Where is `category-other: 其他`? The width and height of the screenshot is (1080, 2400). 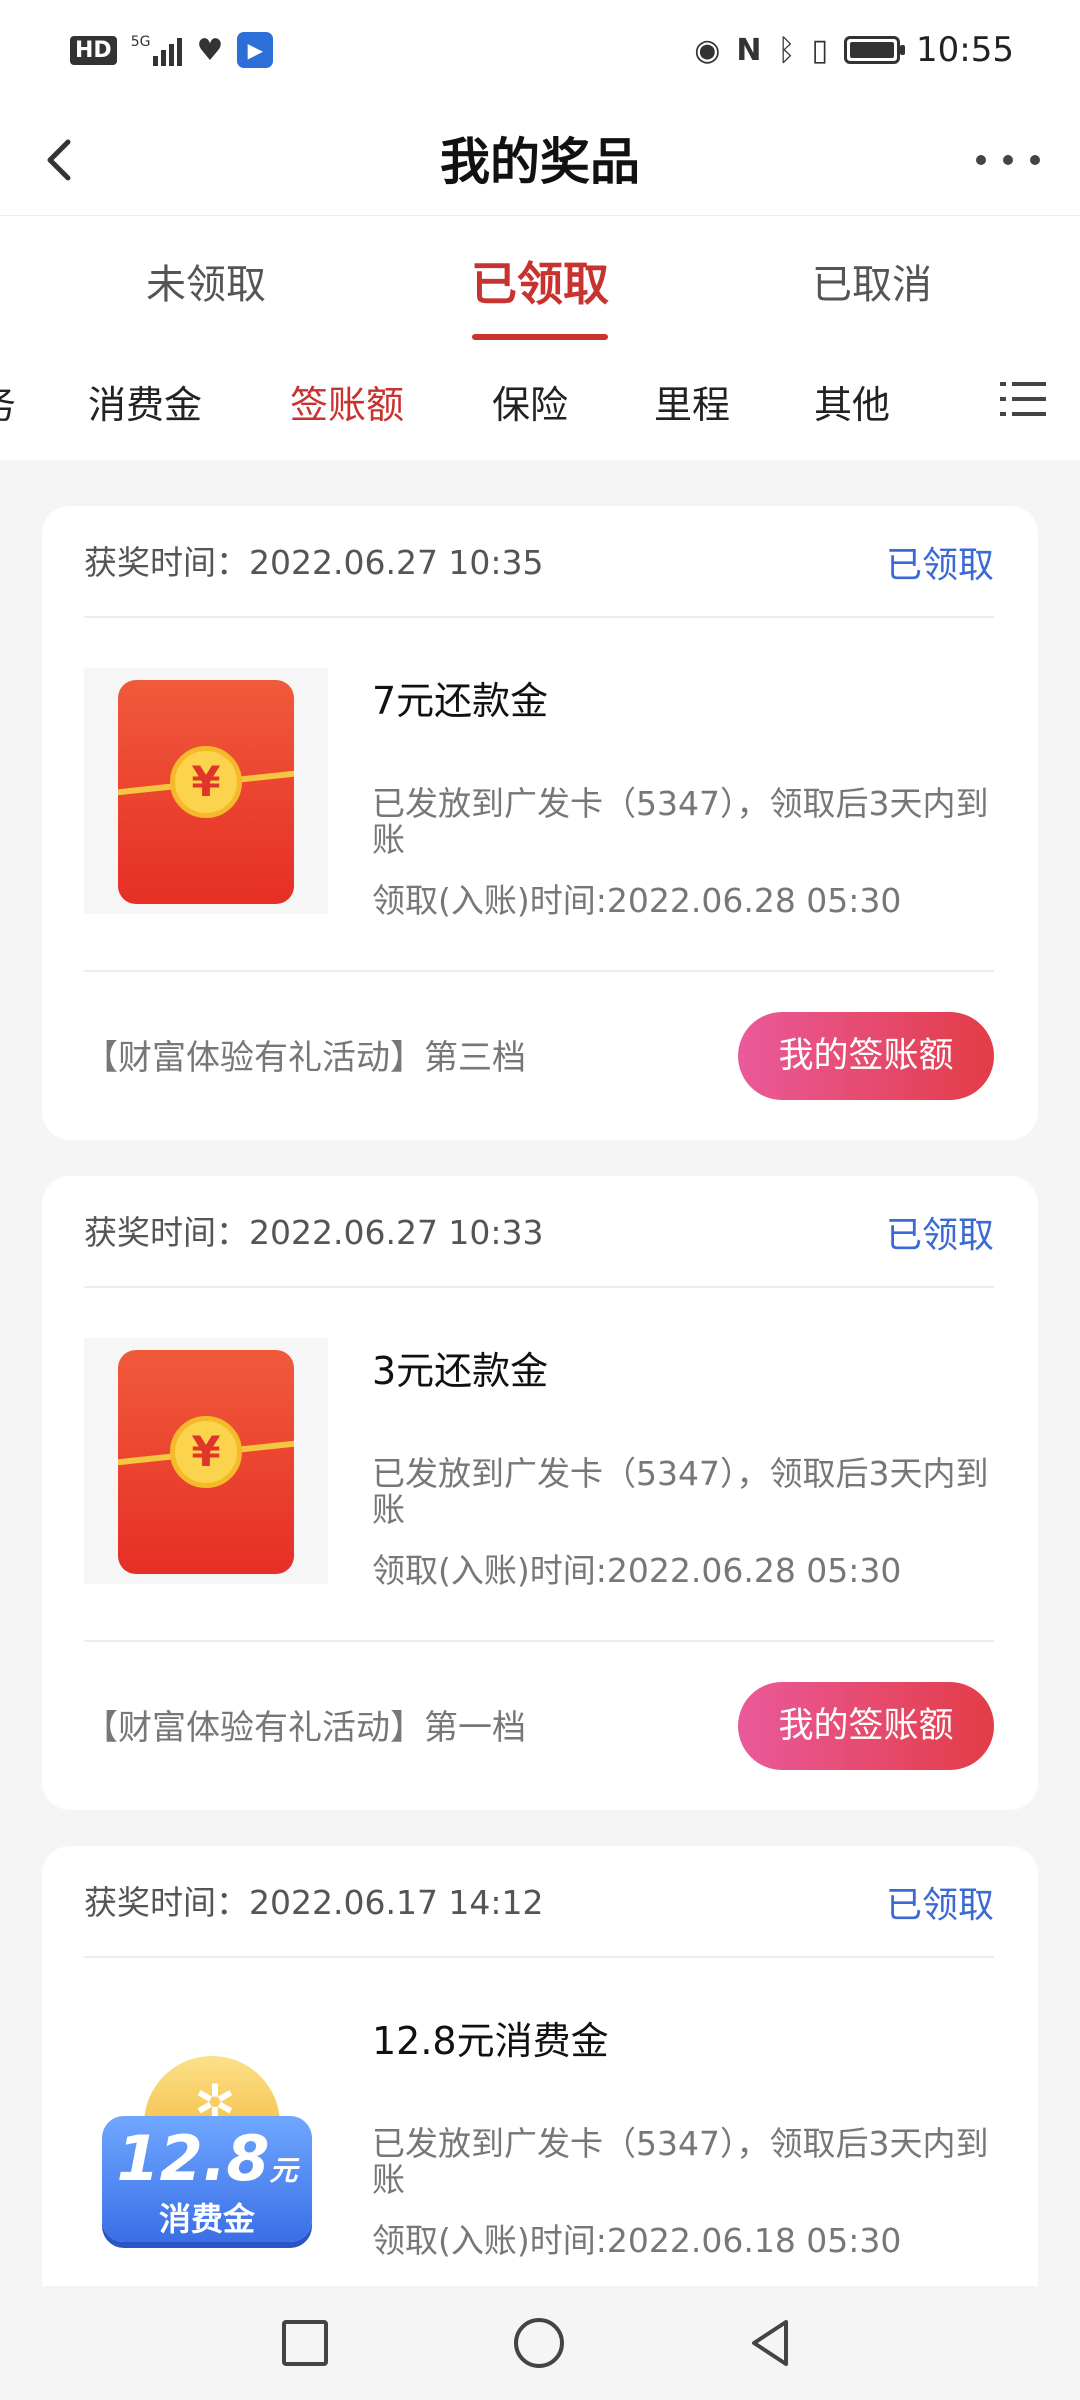 category-other: 其他 is located at coordinates (852, 401).